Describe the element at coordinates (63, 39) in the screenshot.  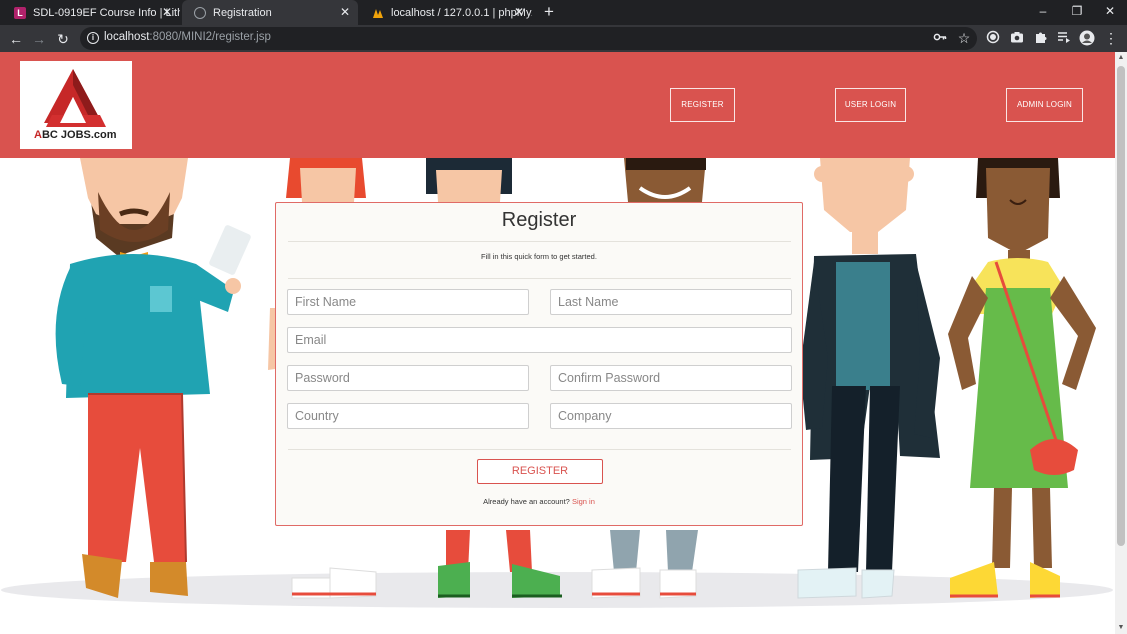
I see `reload-button: ↻` at that location.